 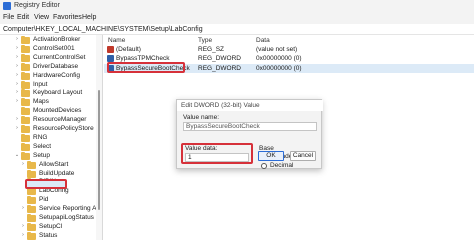 What do you see at coordinates (89, 17) in the screenshot?
I see `menu-help: Help` at bounding box center [89, 17].